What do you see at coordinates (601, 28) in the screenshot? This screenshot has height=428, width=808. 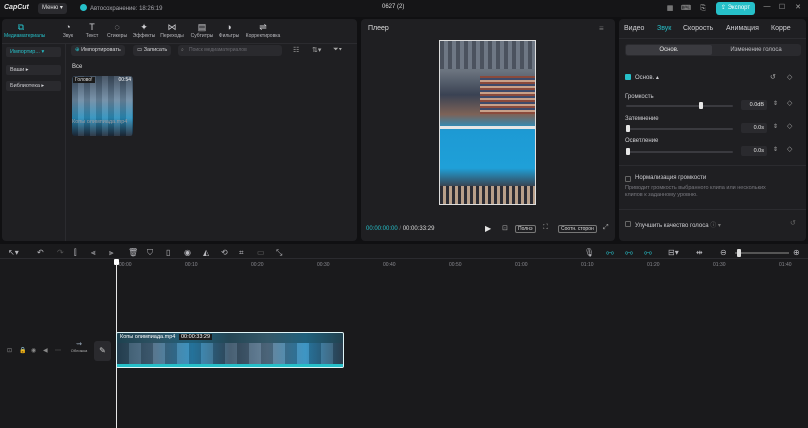 I see `player-menu-icon: ≡` at bounding box center [601, 28].